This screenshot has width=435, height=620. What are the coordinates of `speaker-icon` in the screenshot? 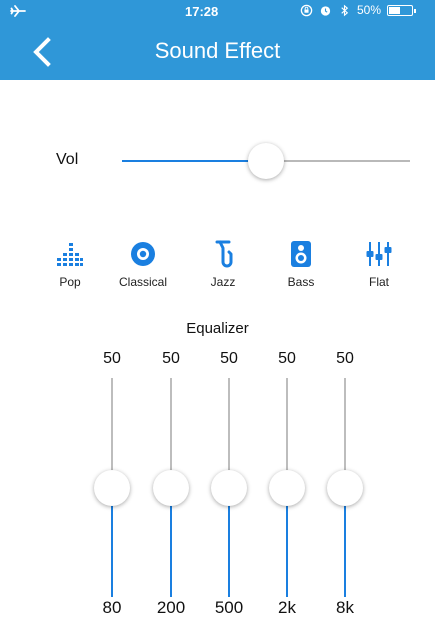 It's located at (301, 254).